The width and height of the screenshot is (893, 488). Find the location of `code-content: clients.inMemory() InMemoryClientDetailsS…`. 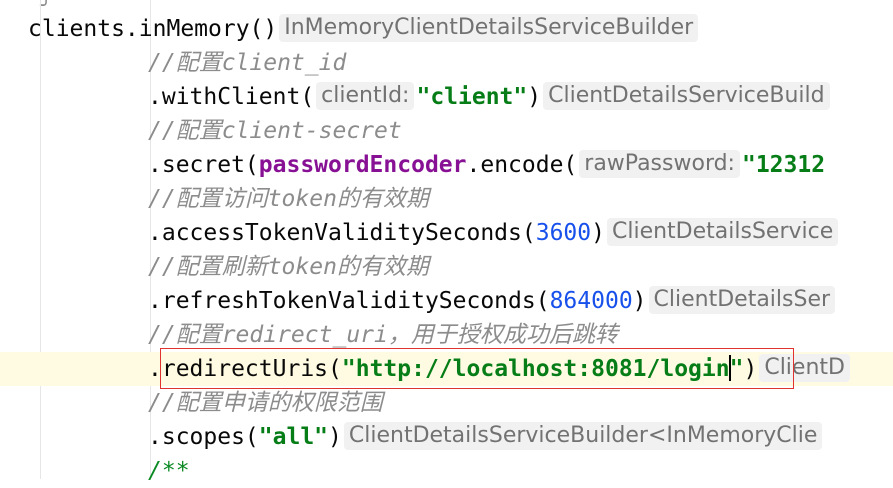

code-content: clients.inMemory() InMemoryClientDetailsS… is located at coordinates (364, 29).